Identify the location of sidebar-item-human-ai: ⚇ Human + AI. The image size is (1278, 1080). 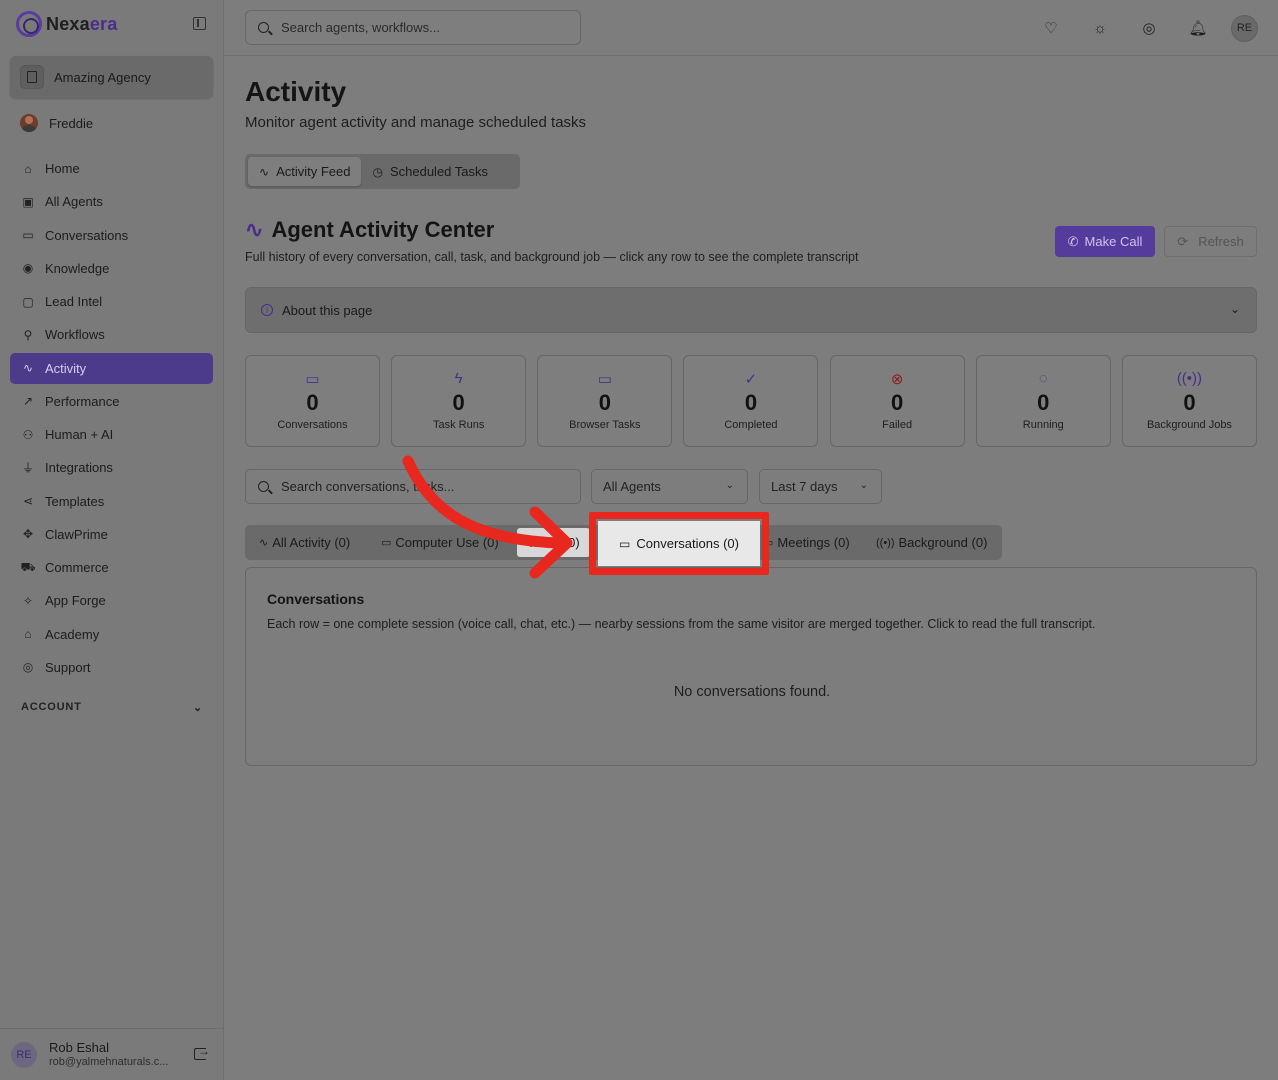
(111, 434).